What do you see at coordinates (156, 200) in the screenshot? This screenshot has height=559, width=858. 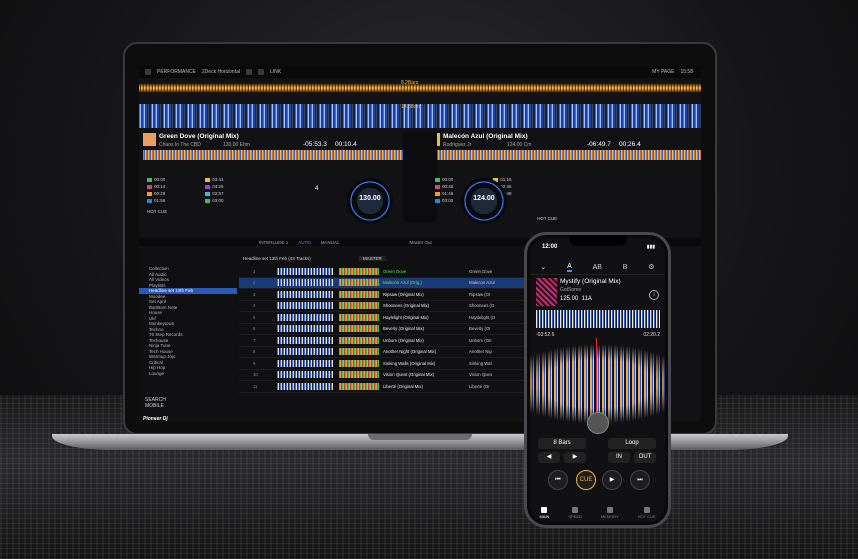 I see `hot-cue-pad: 01:58` at bounding box center [156, 200].